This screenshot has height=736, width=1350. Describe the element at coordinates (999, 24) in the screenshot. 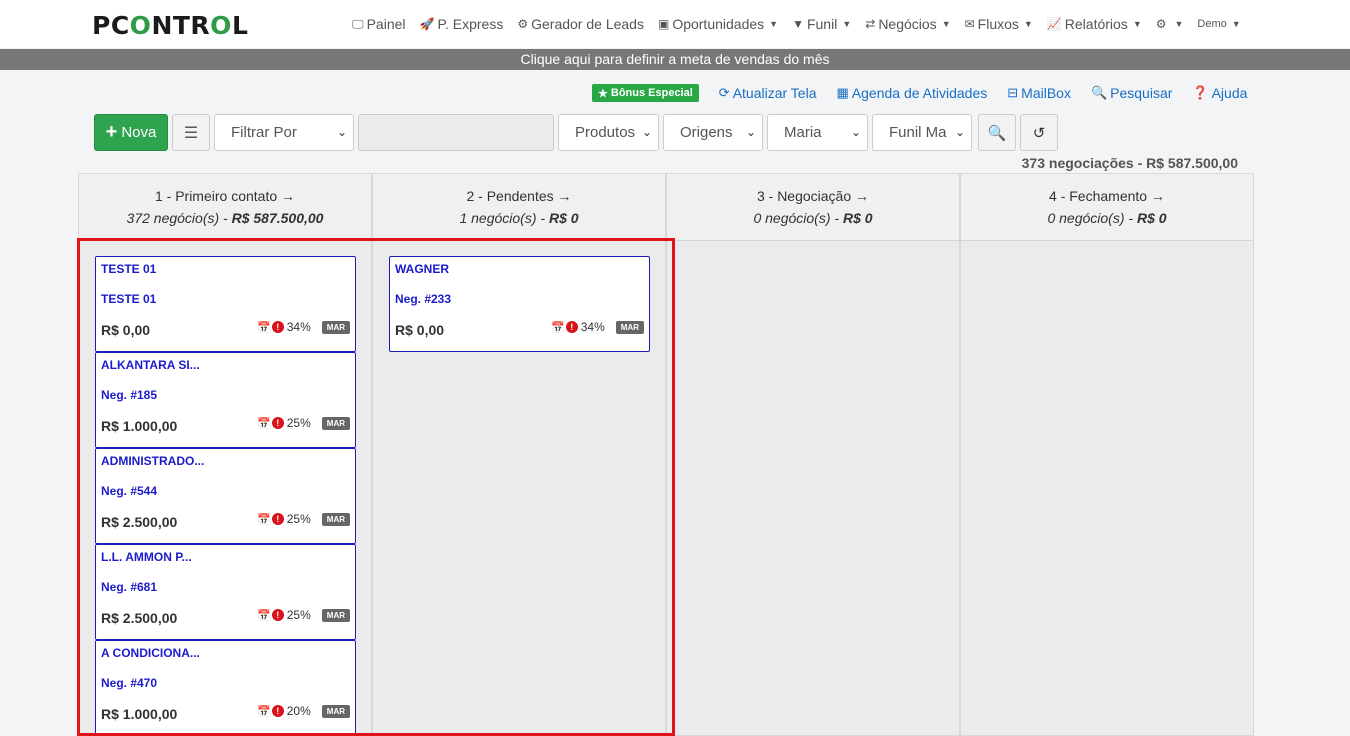

I see `nav-fluxos: ✉ Fluxos ▼` at that location.